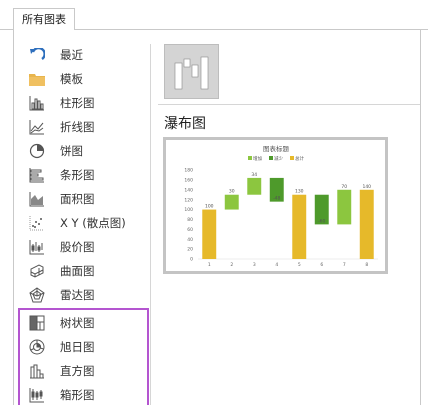 The height and width of the screenshot is (405, 428). What do you see at coordinates (71, 55) in the screenshot?
I see `nav-label: 最近` at bounding box center [71, 55].